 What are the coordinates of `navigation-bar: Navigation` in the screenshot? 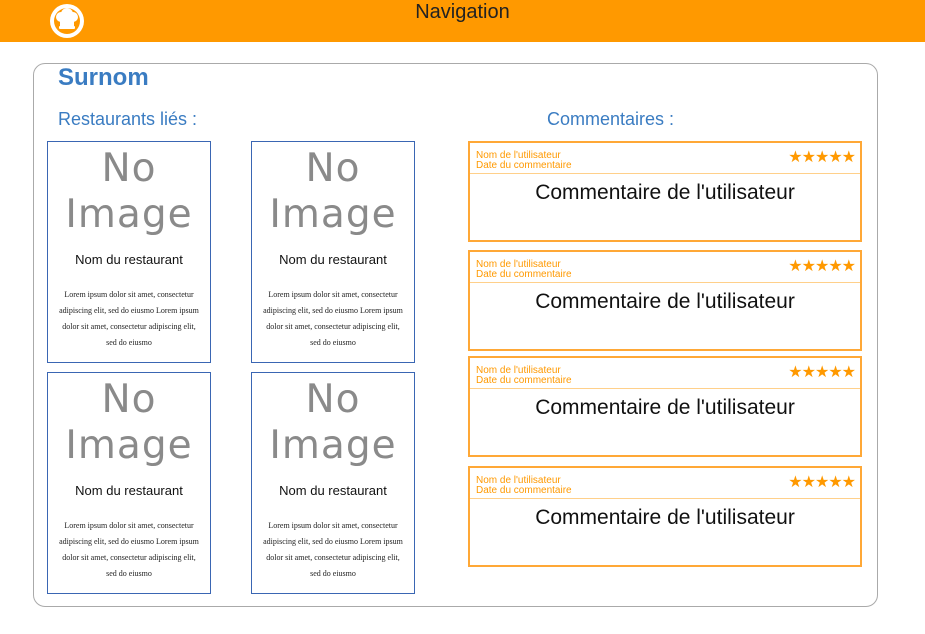 It's located at (462, 21).